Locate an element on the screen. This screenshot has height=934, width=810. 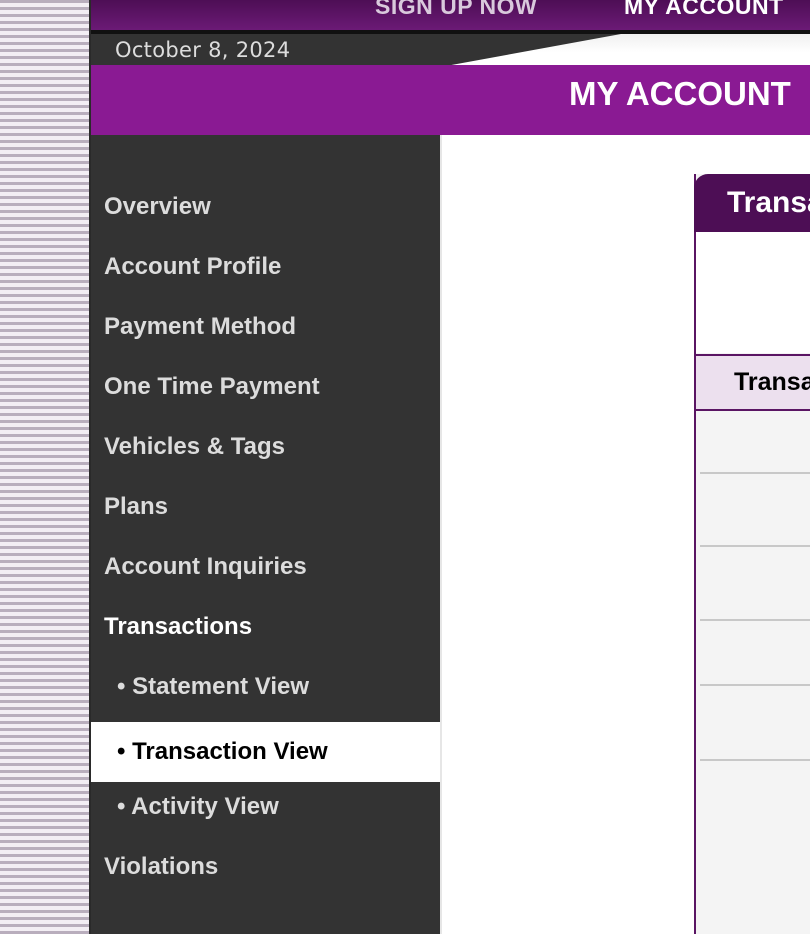
sidebar-item-violations: Violations is located at coordinates (265, 867).